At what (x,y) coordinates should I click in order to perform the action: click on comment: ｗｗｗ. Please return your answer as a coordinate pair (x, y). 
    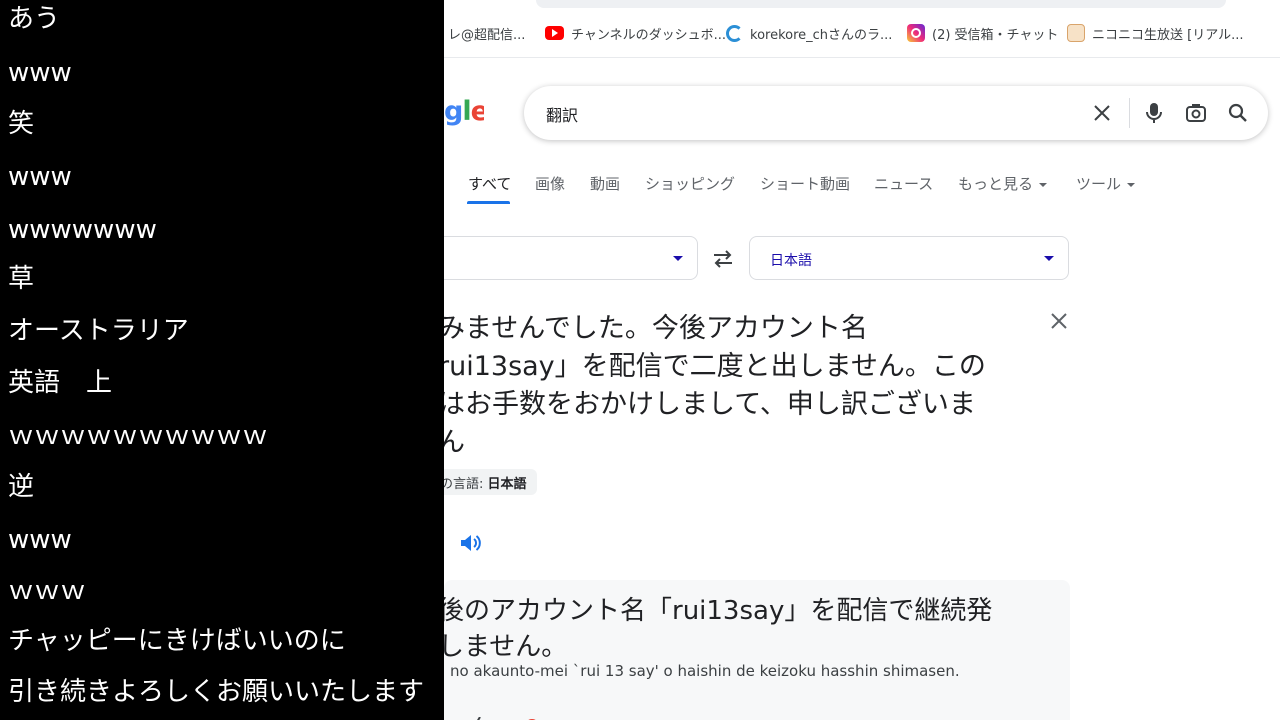
    Looking at the image, I should click on (47, 591).